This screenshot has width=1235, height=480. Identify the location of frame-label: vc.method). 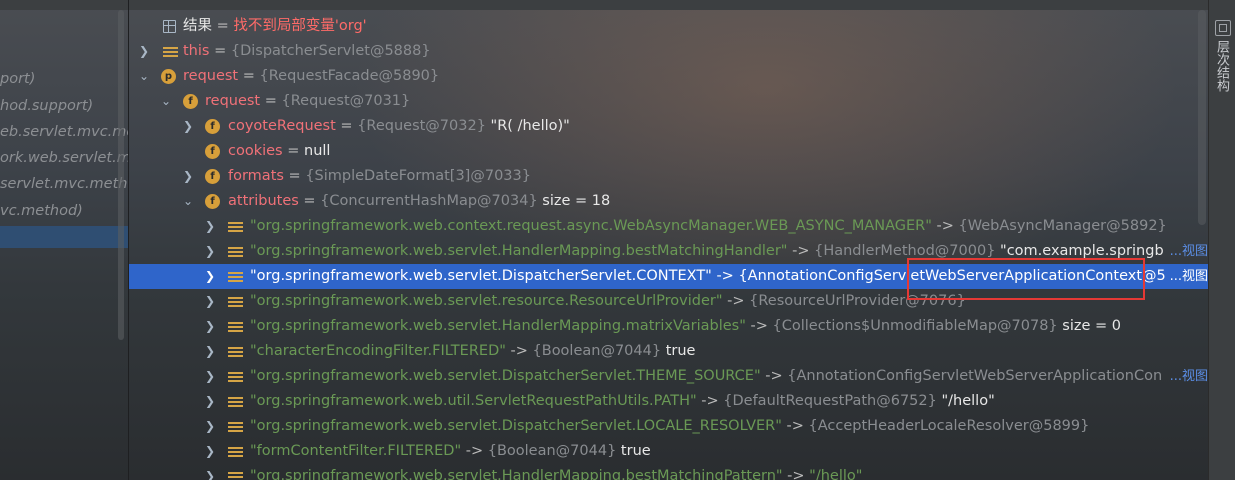
(41, 211).